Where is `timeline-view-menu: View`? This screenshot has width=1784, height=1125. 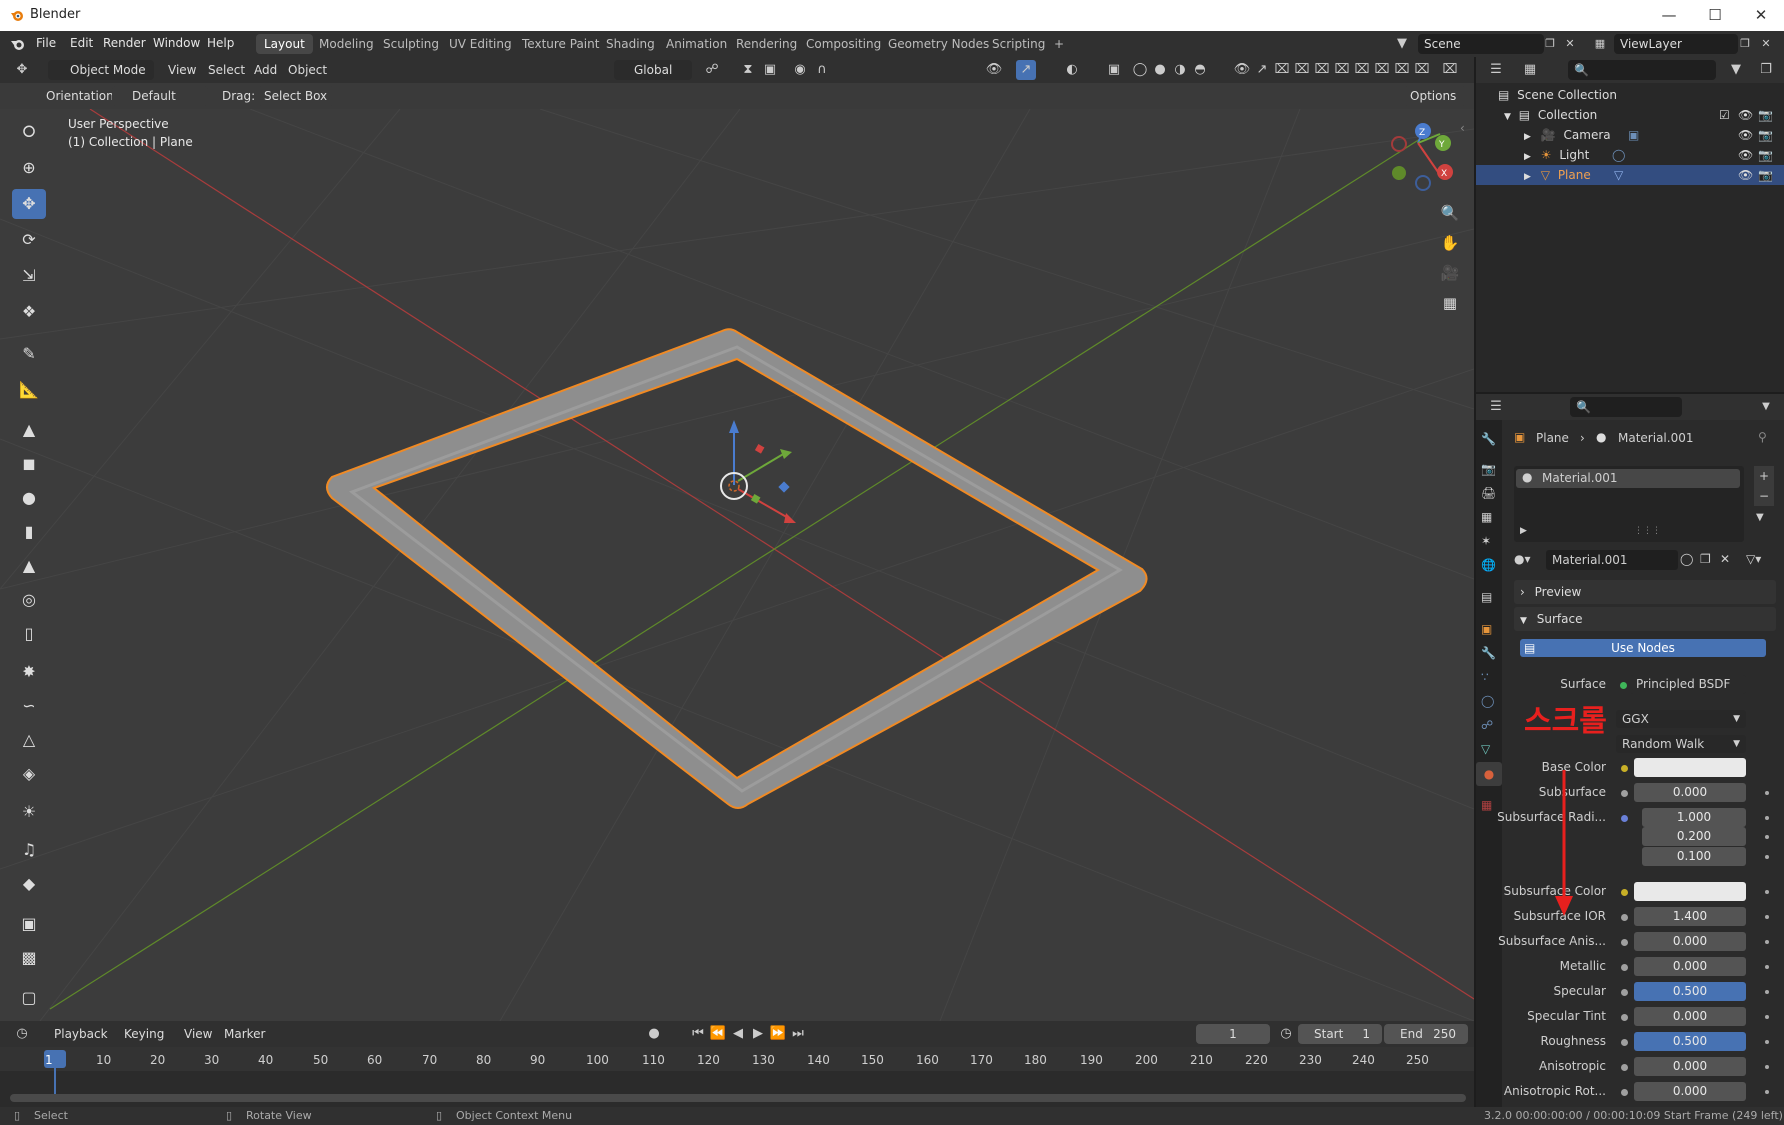 timeline-view-menu: View is located at coordinates (198, 1034).